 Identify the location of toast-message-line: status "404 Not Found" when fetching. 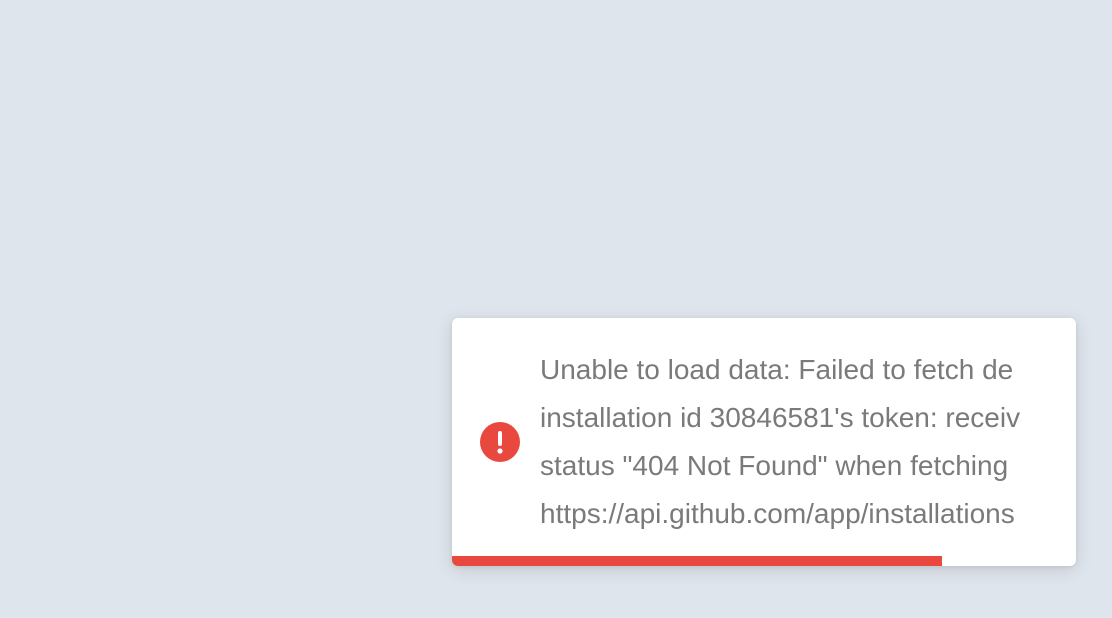
(774, 465).